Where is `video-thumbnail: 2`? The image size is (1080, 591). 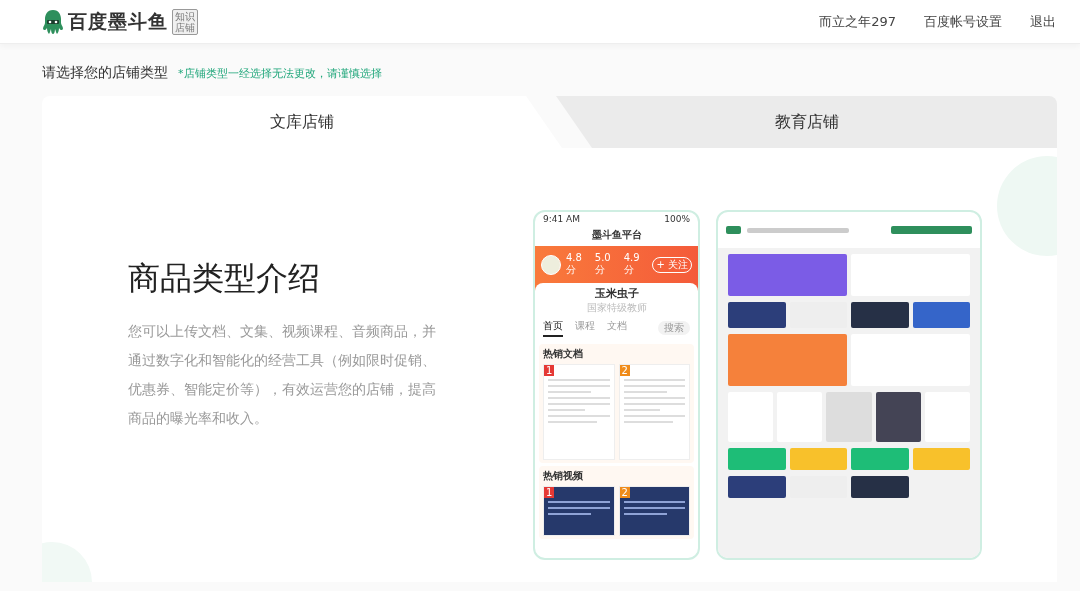
video-thumbnail: 2 is located at coordinates (654, 511).